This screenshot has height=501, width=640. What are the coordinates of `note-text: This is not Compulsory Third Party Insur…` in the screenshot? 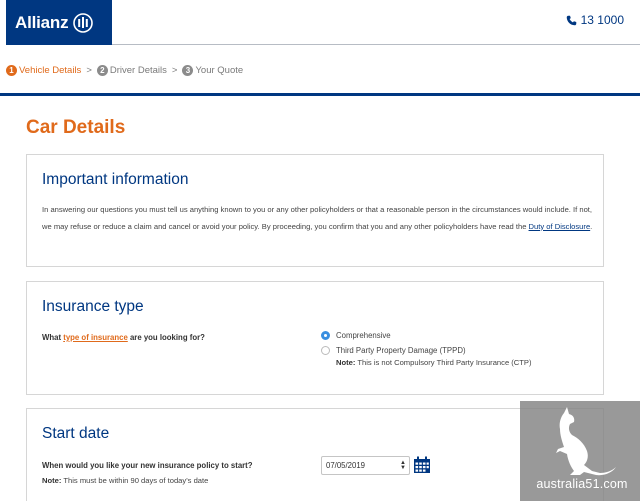 It's located at (443, 362).